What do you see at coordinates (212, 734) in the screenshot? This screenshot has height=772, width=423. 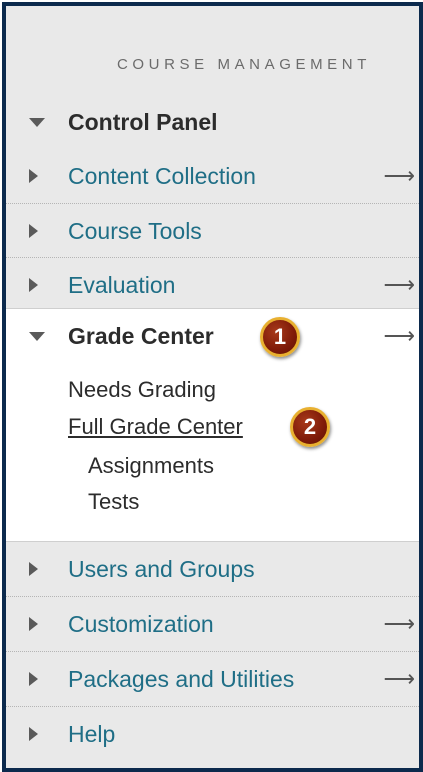 I see `menu-help: Help` at bounding box center [212, 734].